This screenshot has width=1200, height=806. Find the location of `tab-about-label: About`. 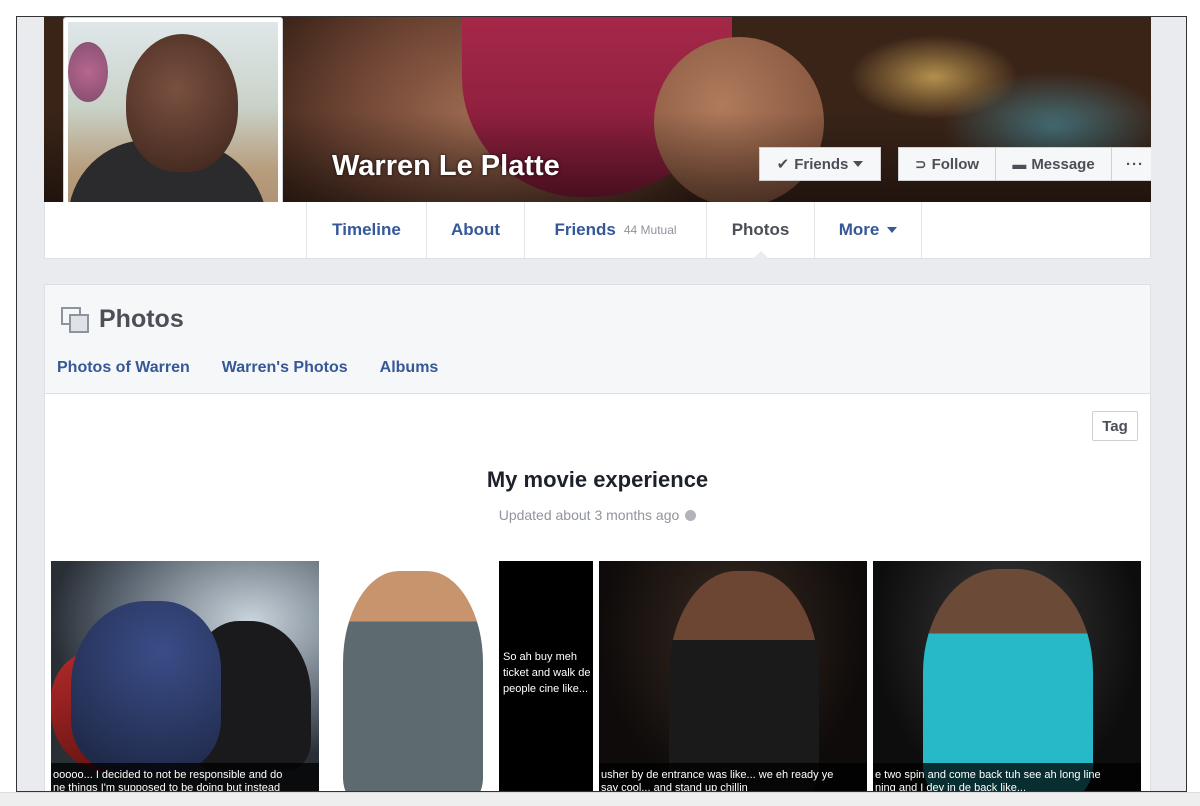

tab-about-label: About is located at coordinates (475, 229).